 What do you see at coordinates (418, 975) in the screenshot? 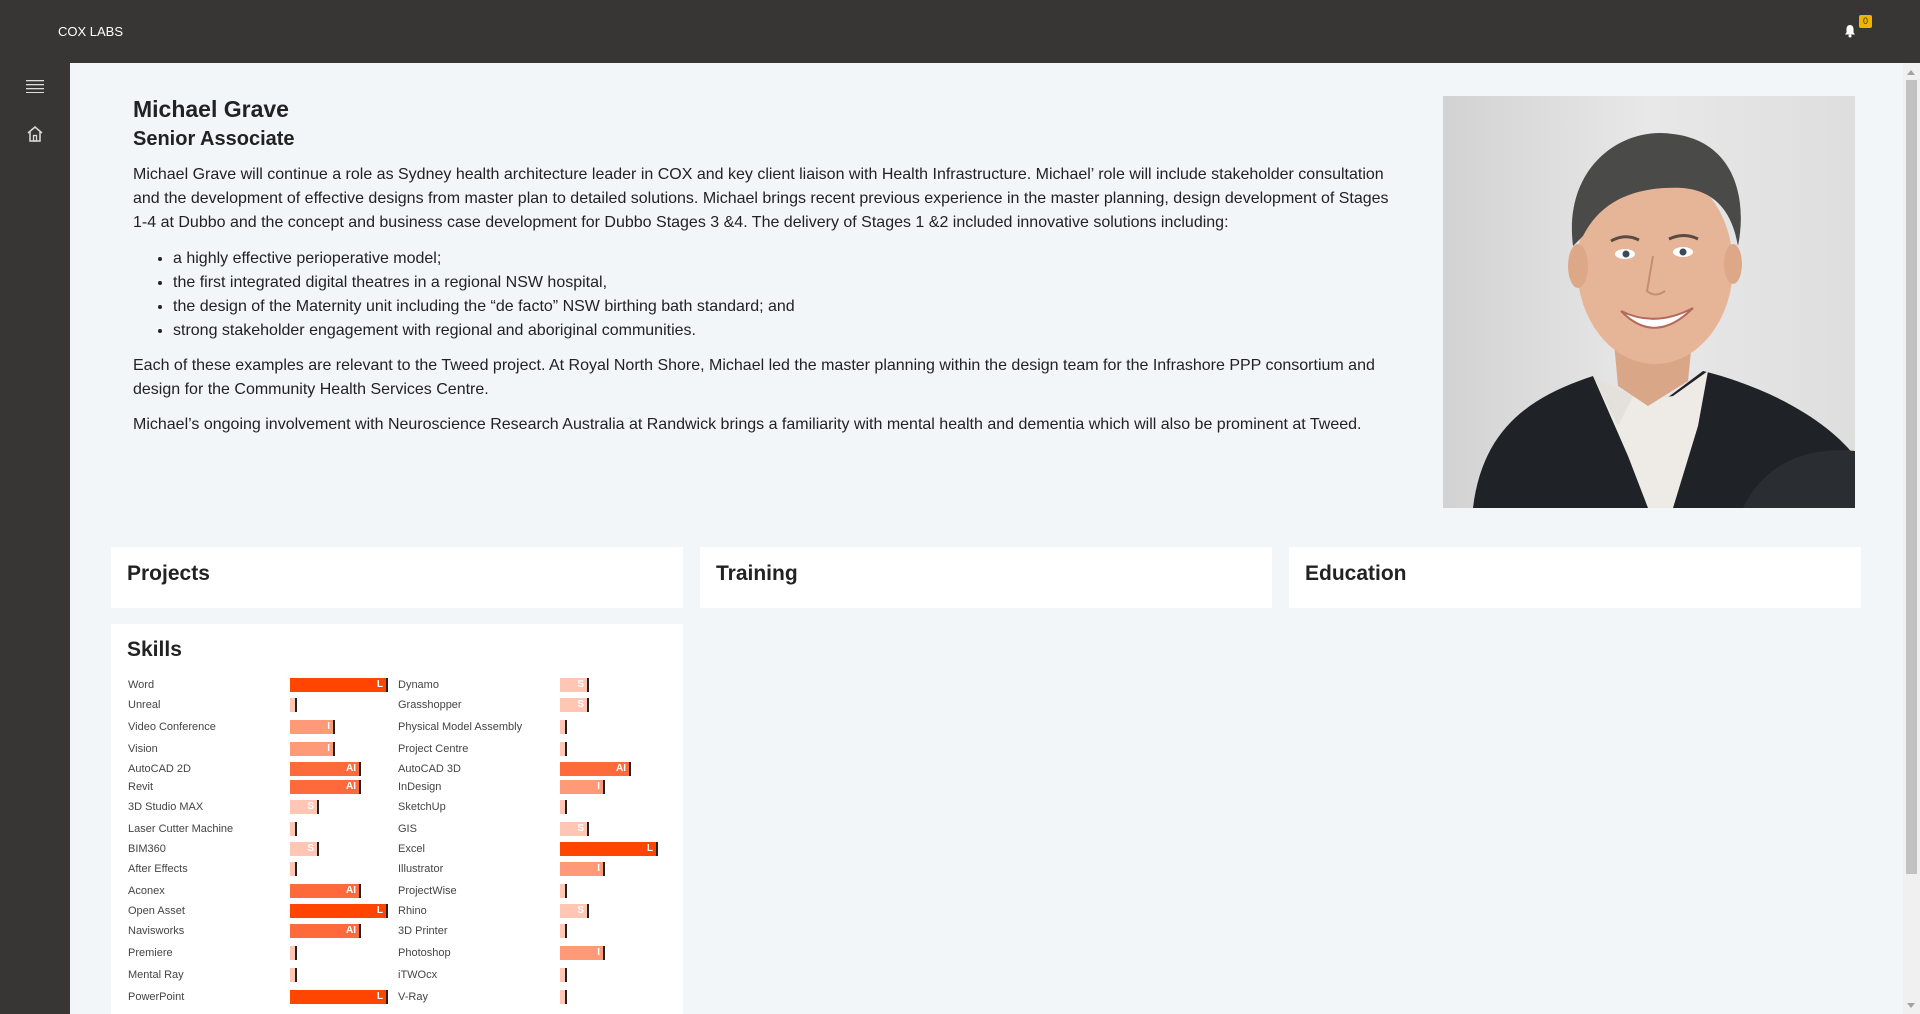
I see `skill-label: iTWOcx` at bounding box center [418, 975].